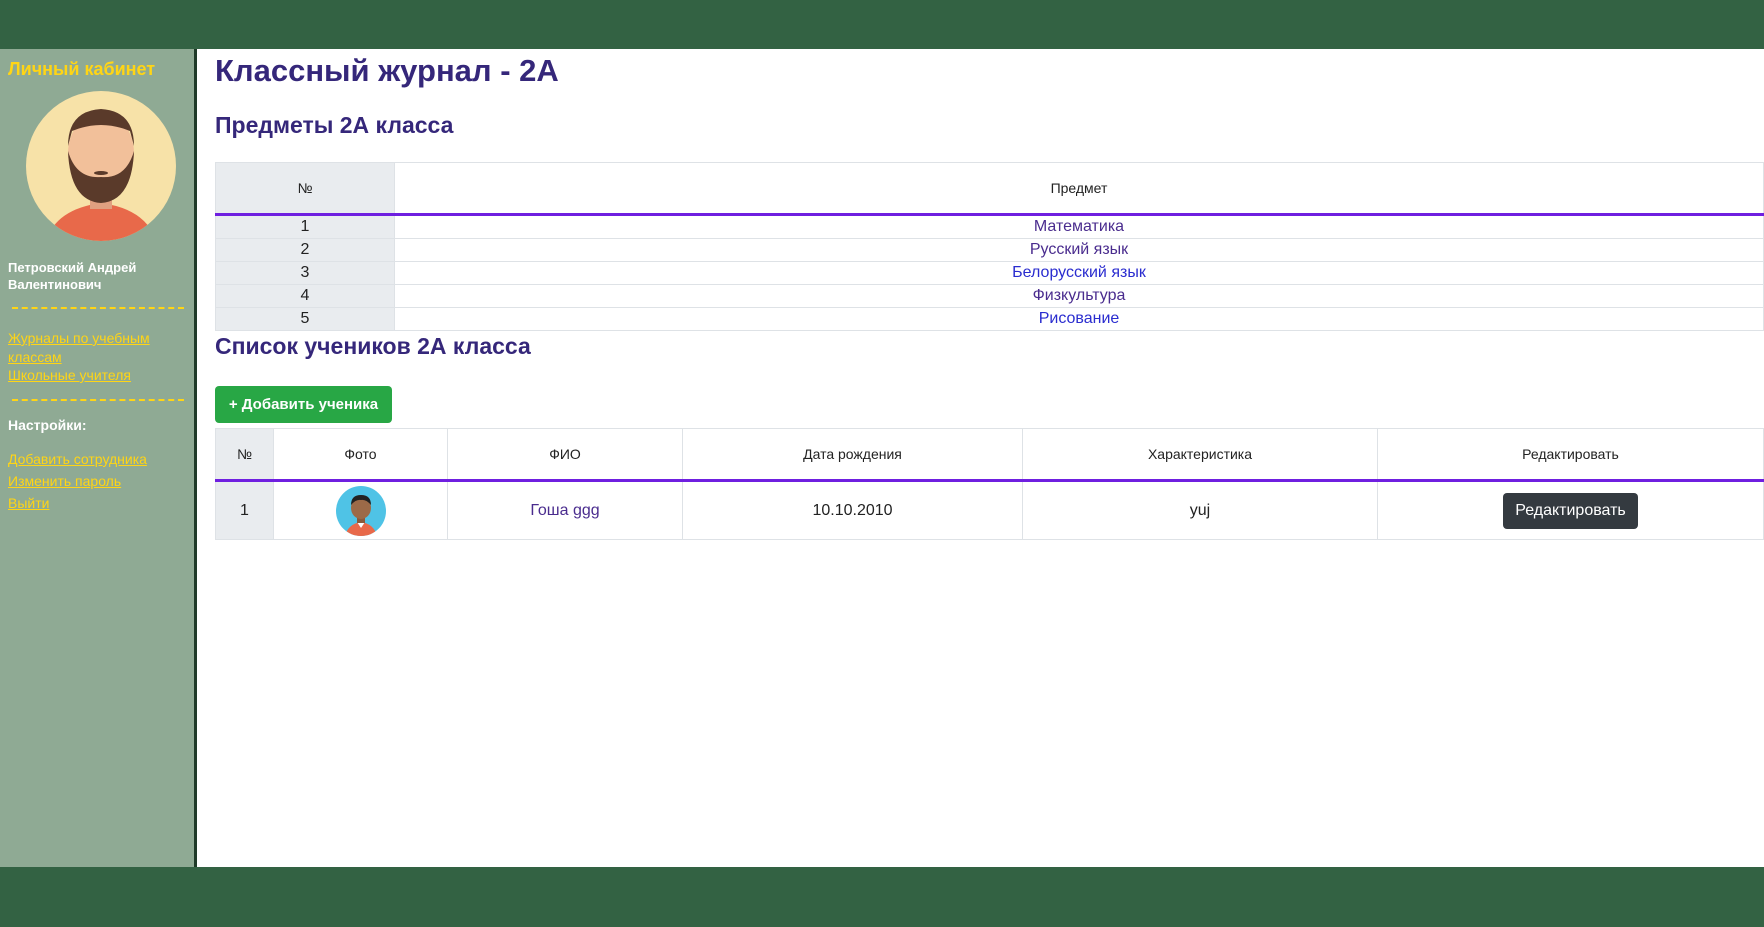  I want to click on table-row: 5 Рисование, so click(989, 319).